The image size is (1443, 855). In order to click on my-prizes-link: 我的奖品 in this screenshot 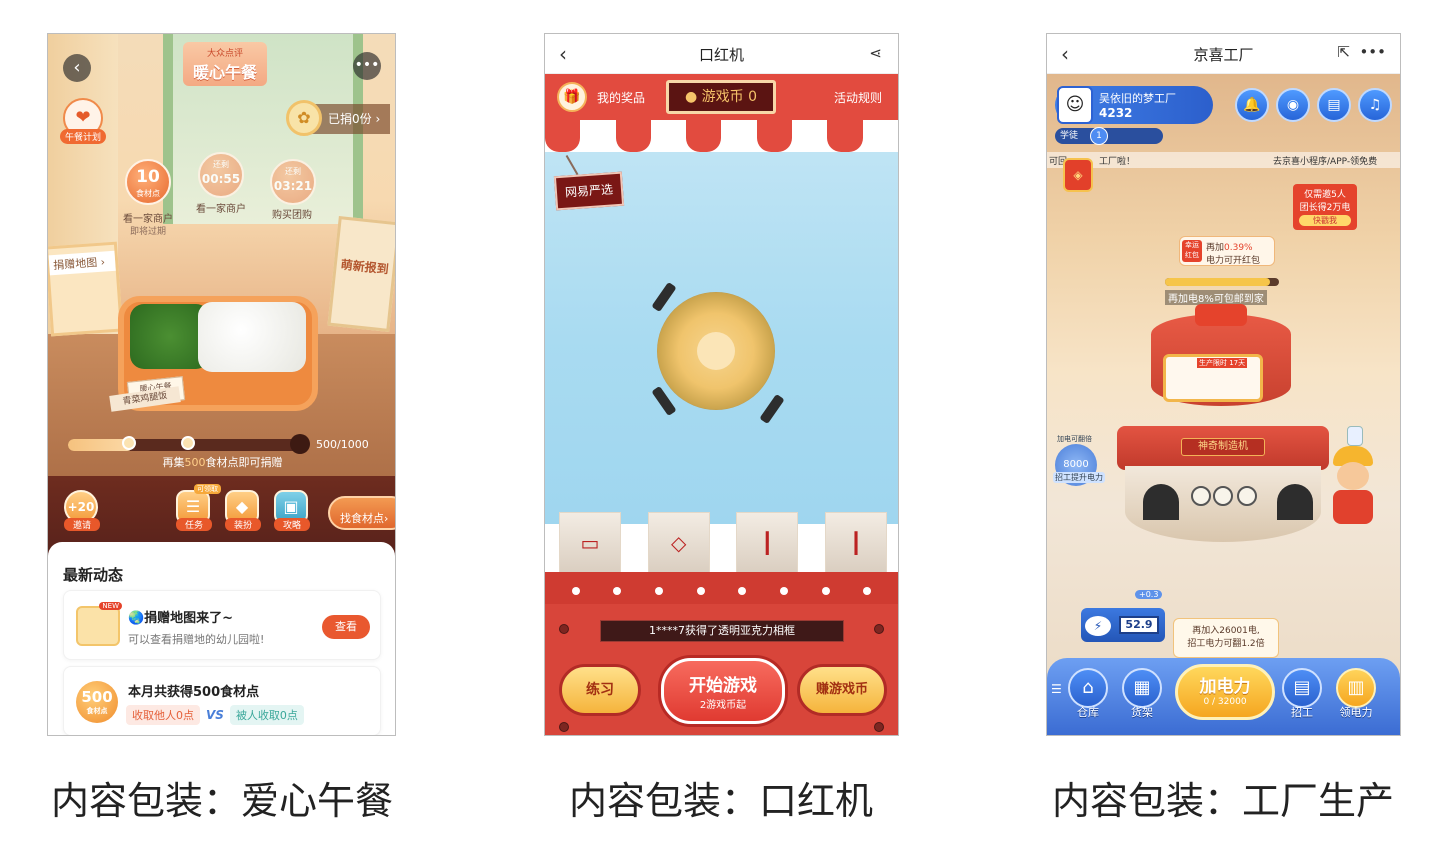, I will do `click(621, 97)`.